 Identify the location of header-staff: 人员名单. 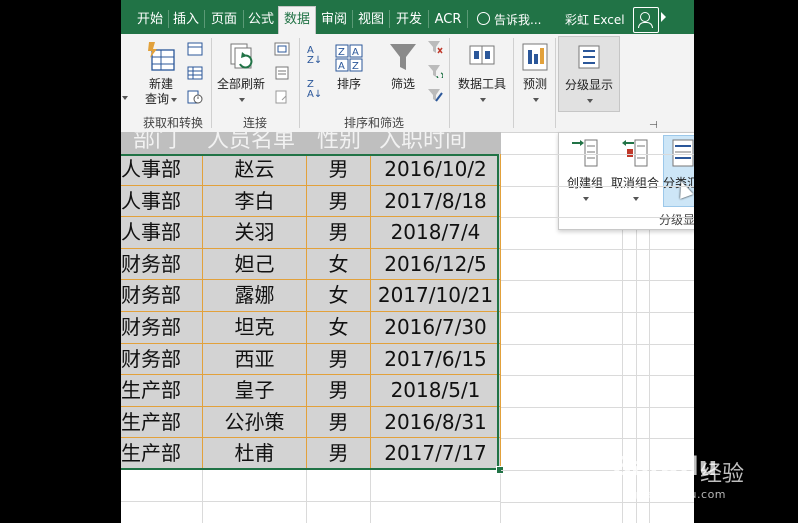
(251, 142).